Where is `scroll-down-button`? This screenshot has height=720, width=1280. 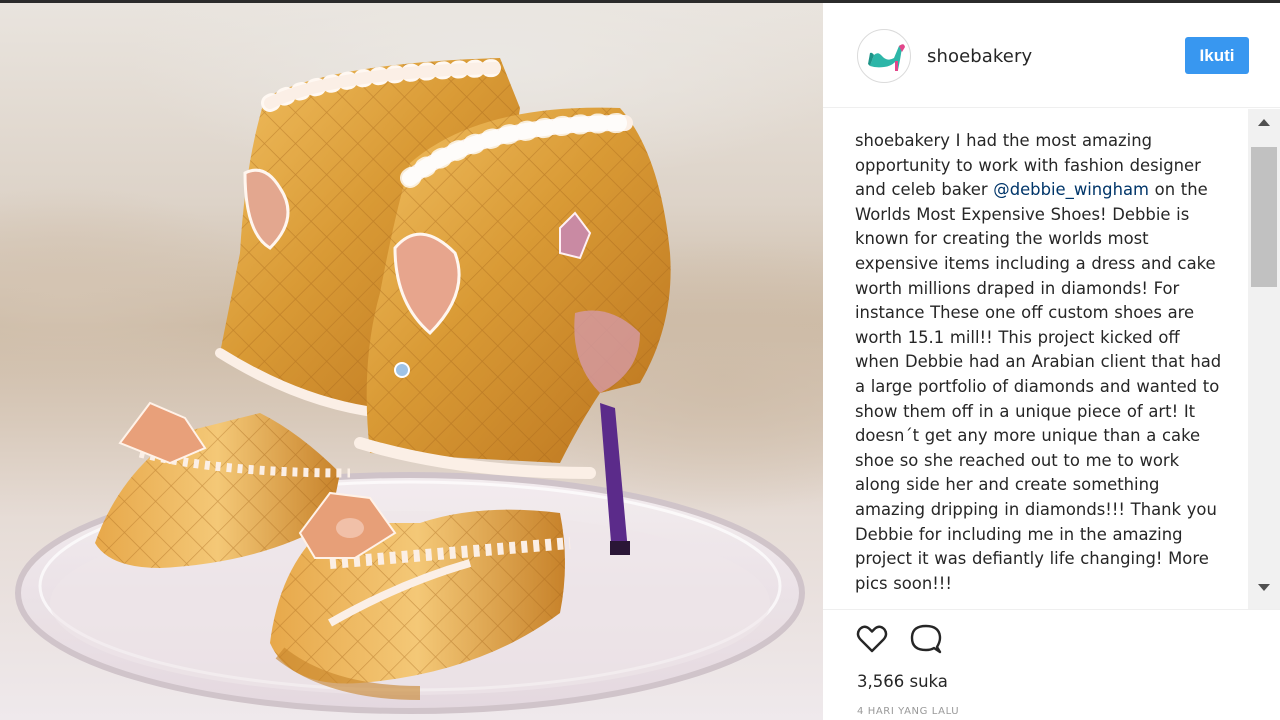
scroll-down-button is located at coordinates (1264, 588).